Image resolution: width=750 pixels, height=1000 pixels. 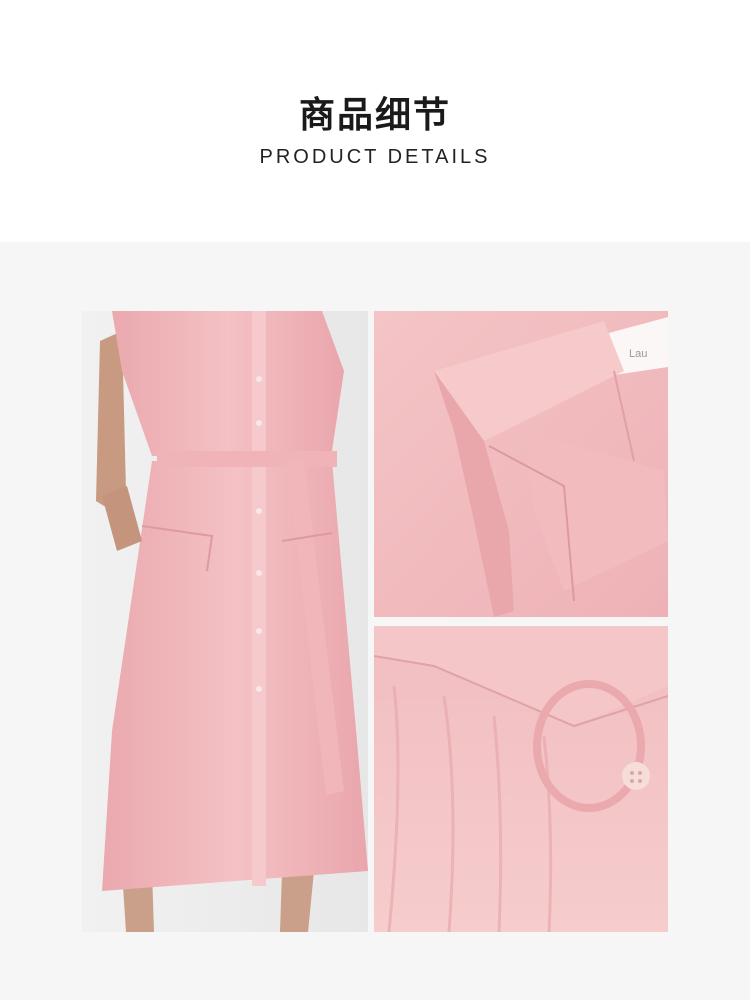 I want to click on collar-label-text: Lau, so click(x=638, y=354).